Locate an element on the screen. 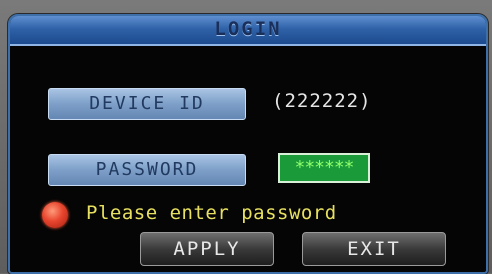  apply-button: APPLY is located at coordinates (207, 249).